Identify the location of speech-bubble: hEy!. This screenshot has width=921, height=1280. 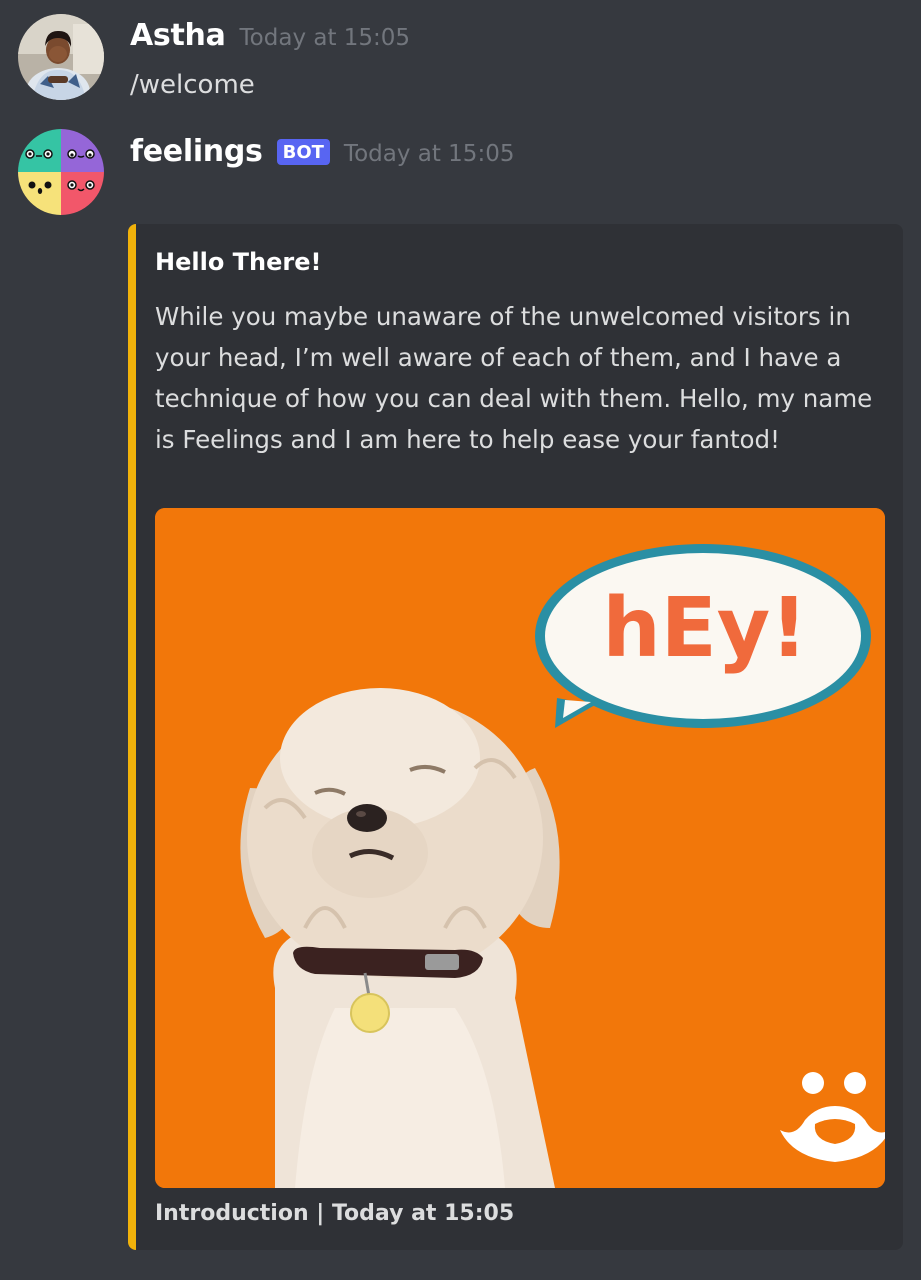
(703, 636).